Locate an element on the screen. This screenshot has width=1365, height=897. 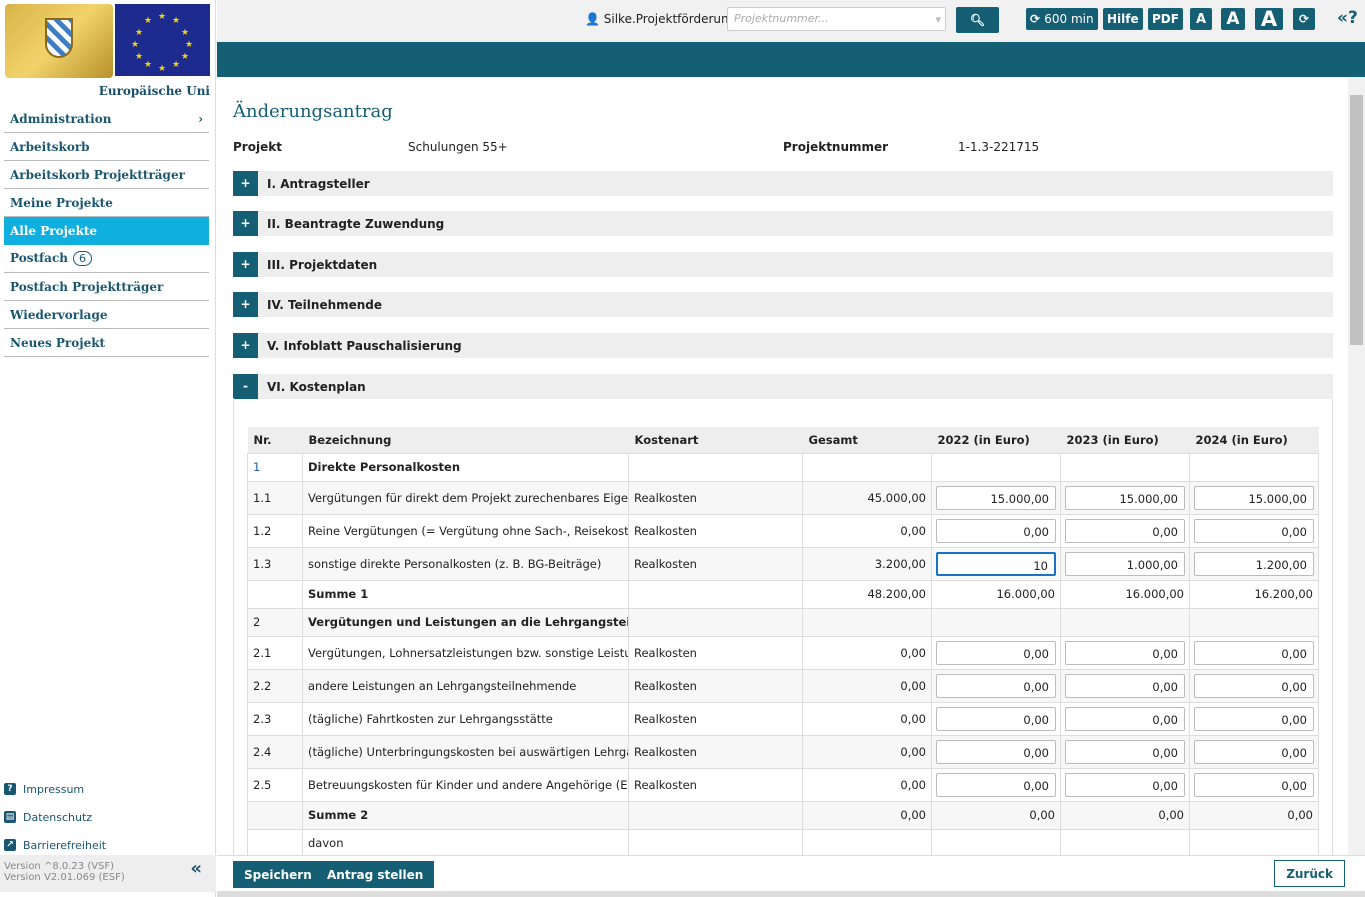
page-title: Änderungsantrag is located at coordinates (313, 111).